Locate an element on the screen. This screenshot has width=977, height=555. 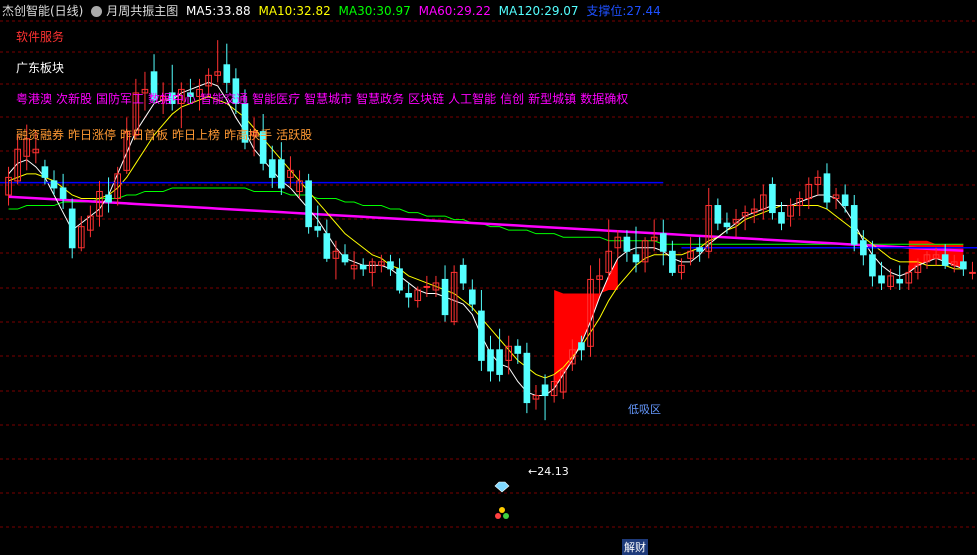
concept-tag: 区块链 is located at coordinates (426, 99).